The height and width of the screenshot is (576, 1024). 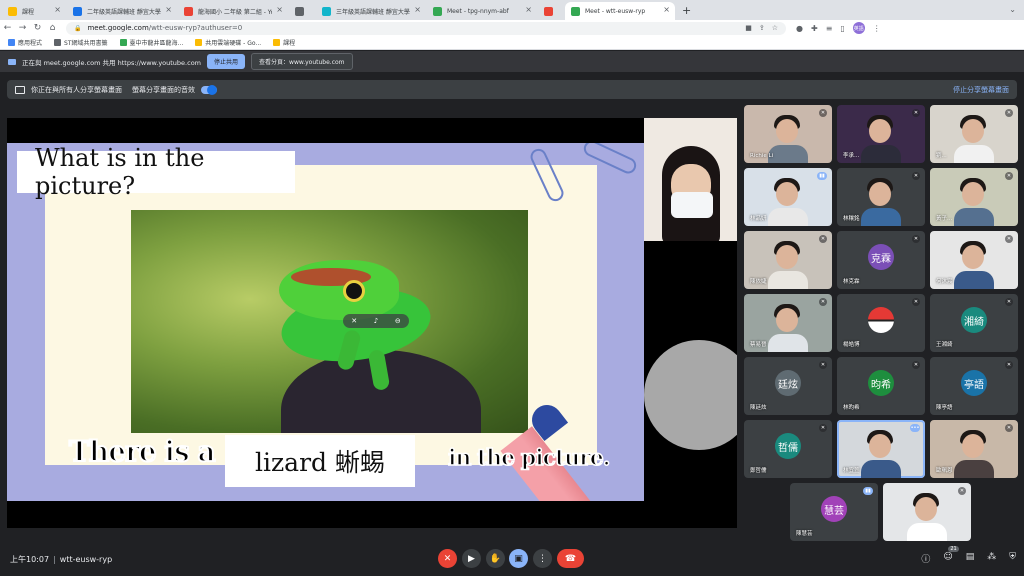 I want to click on sentence-end: in the picture., so click(x=529, y=458).